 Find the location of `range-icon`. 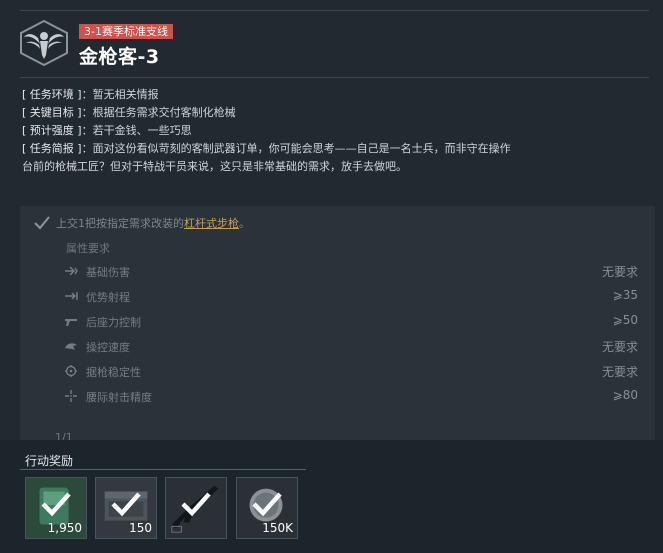

range-icon is located at coordinates (71, 296).